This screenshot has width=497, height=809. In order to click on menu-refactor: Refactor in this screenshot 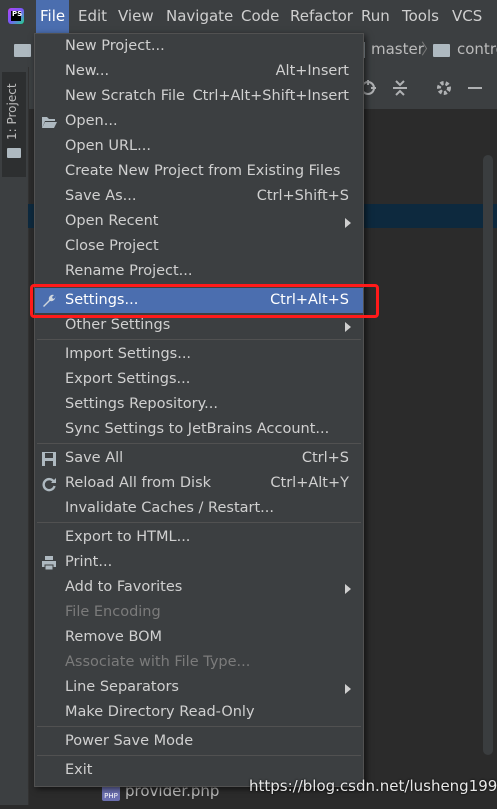, I will do `click(321, 16)`.